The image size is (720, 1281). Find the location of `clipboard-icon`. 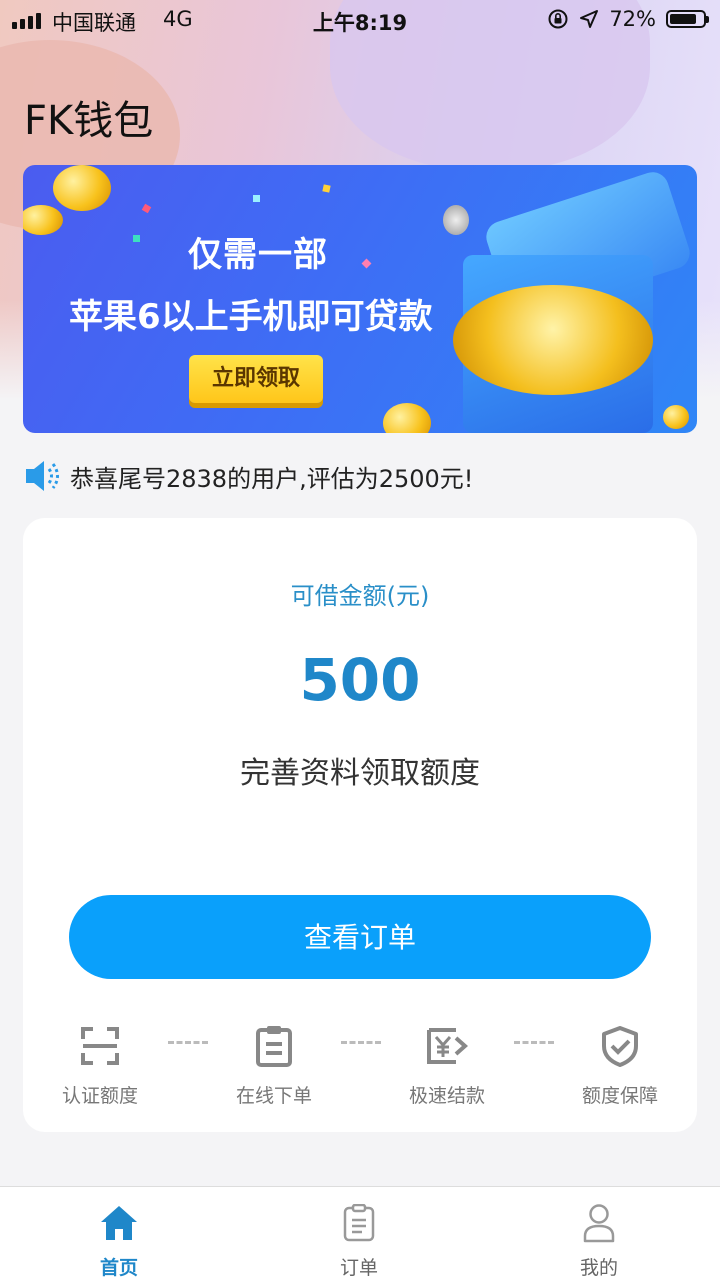

clipboard-icon is located at coordinates (274, 1046).